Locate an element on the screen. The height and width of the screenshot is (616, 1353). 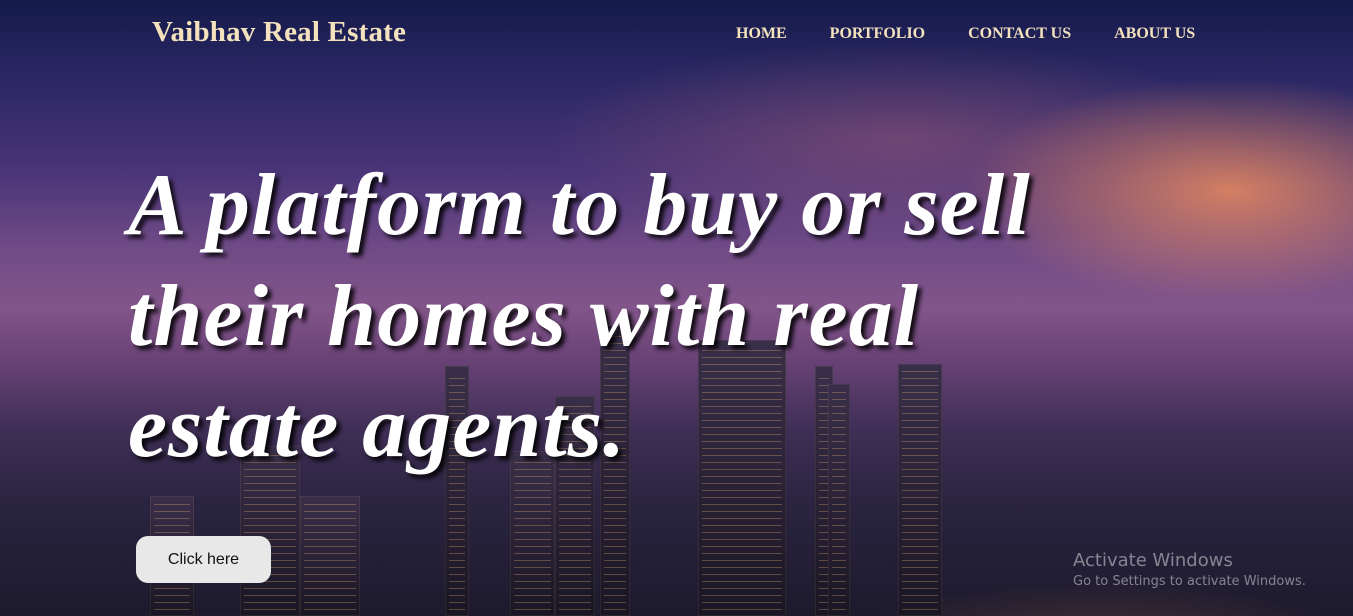
nav-home-link: HOME is located at coordinates (761, 34).